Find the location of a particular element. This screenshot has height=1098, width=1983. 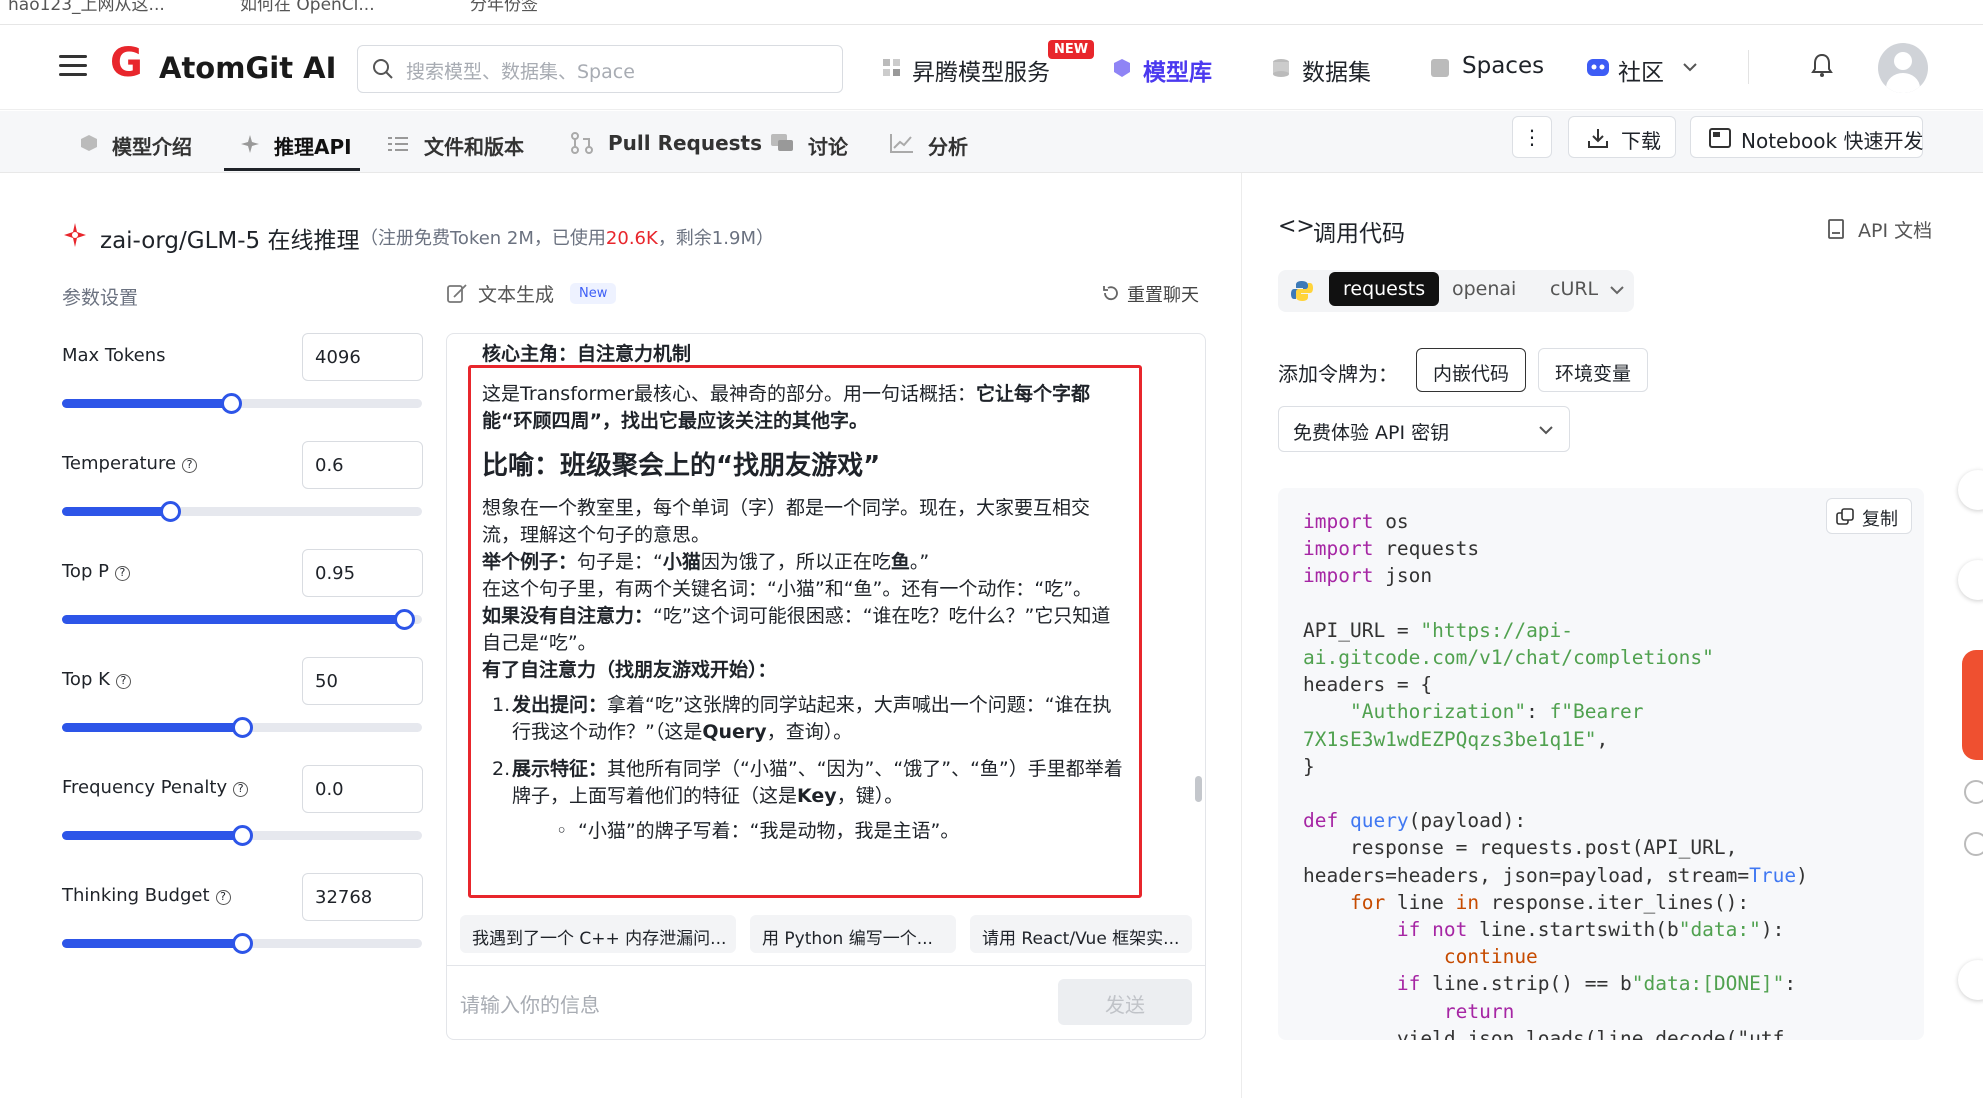

tab-discussion: 讨论 is located at coordinates (828, 145).